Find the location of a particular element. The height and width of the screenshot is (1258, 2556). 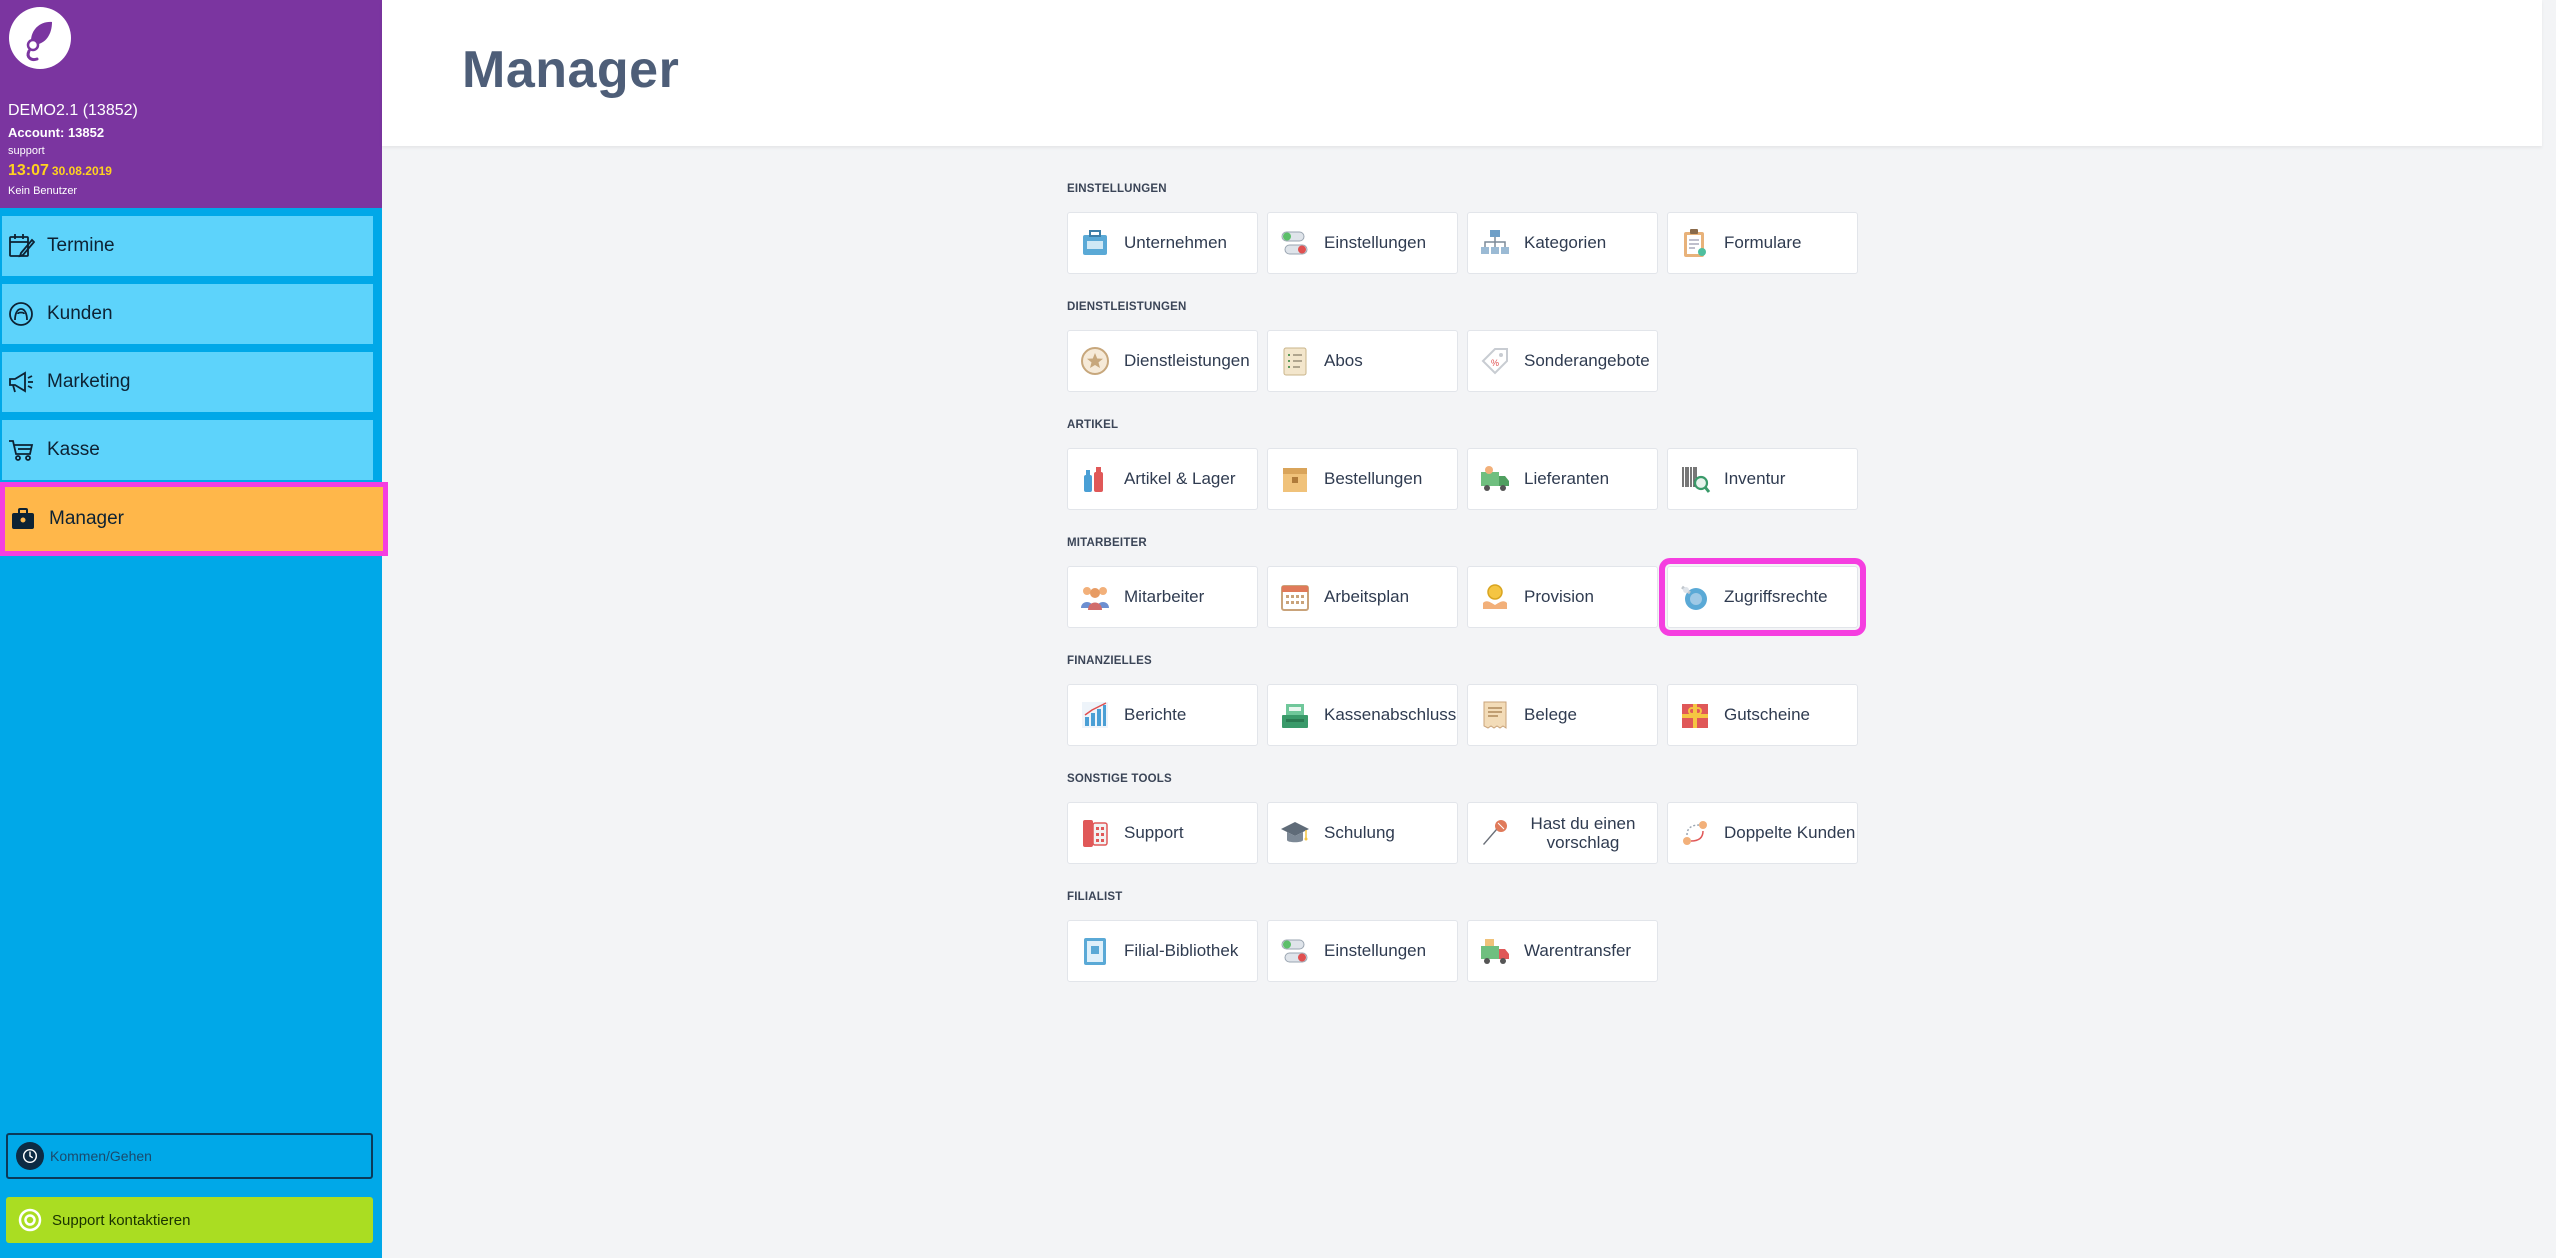

tile-abos: Abos is located at coordinates (1362, 361).